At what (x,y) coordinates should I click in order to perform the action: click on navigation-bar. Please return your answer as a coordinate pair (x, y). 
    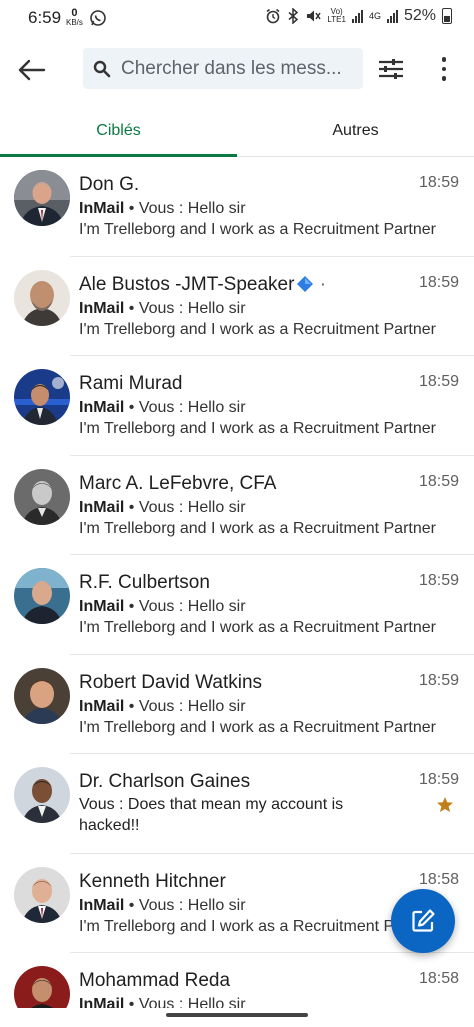
    Looking at the image, I should click on (237, 1017).